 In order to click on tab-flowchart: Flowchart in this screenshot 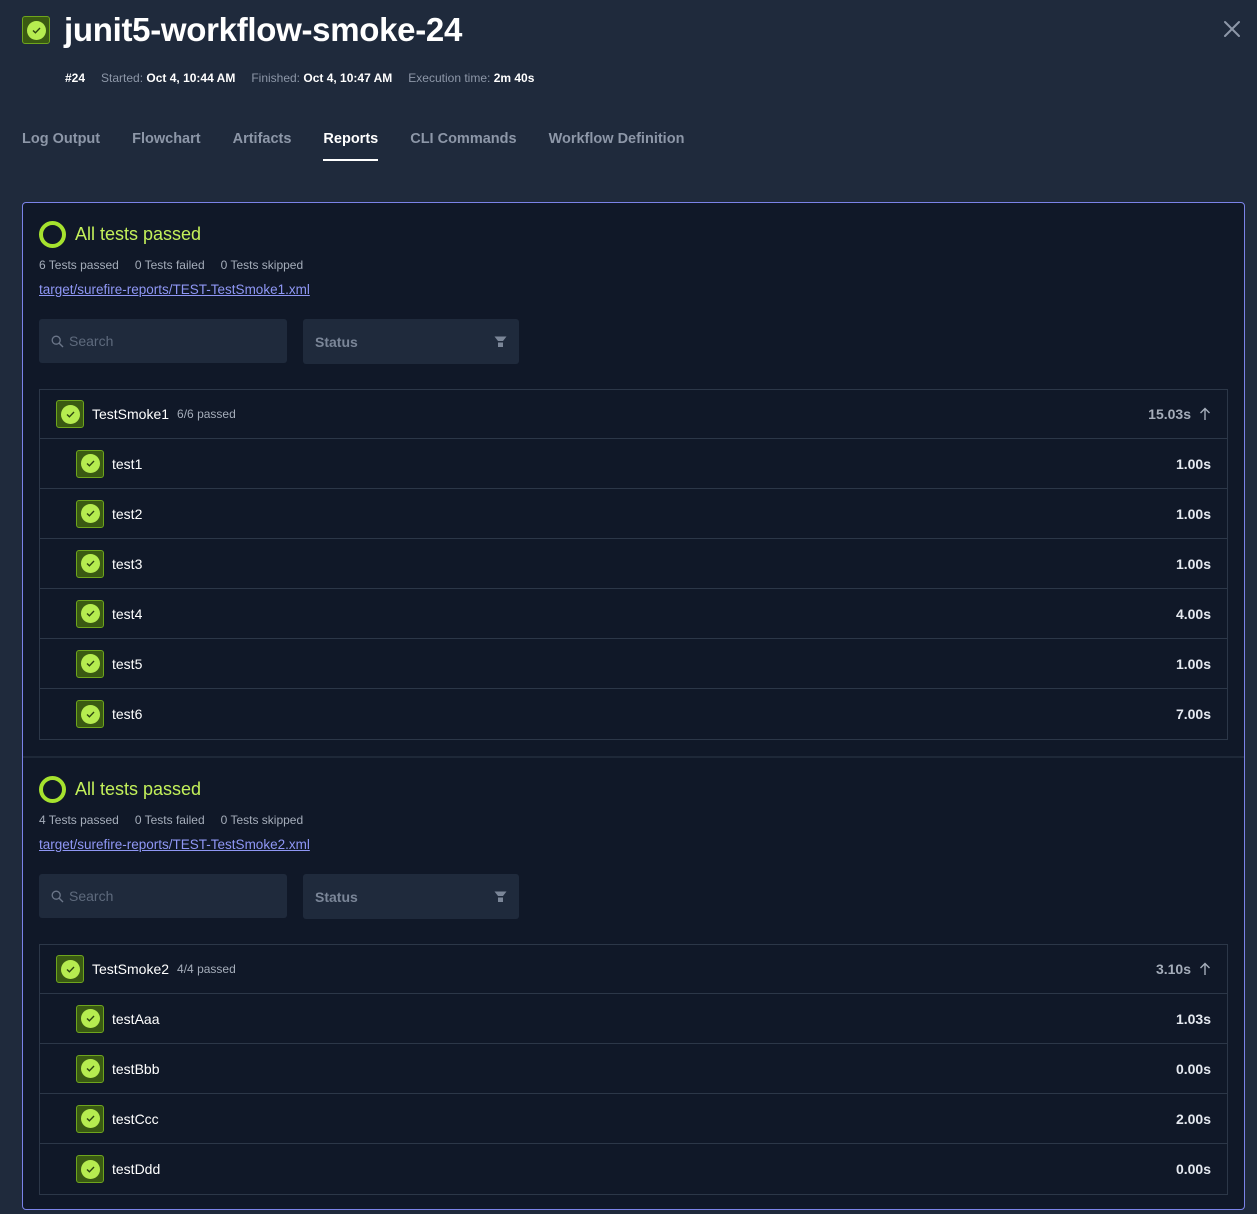, I will do `click(166, 145)`.